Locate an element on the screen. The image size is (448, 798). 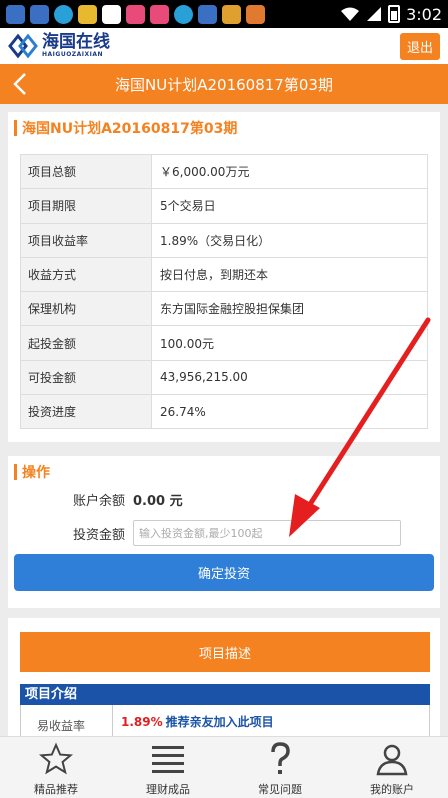
confirm-invest-button: 确定投资 is located at coordinates (224, 572).